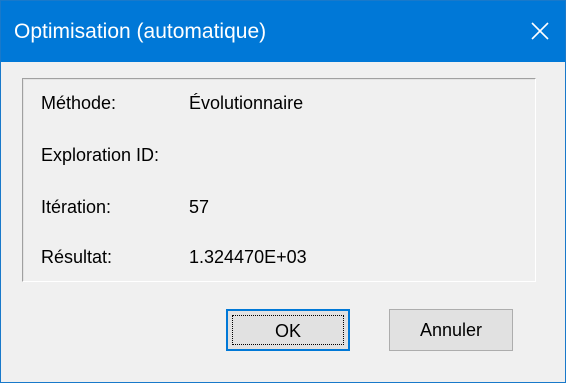 The image size is (566, 383). I want to click on close-icon, so click(540, 31).